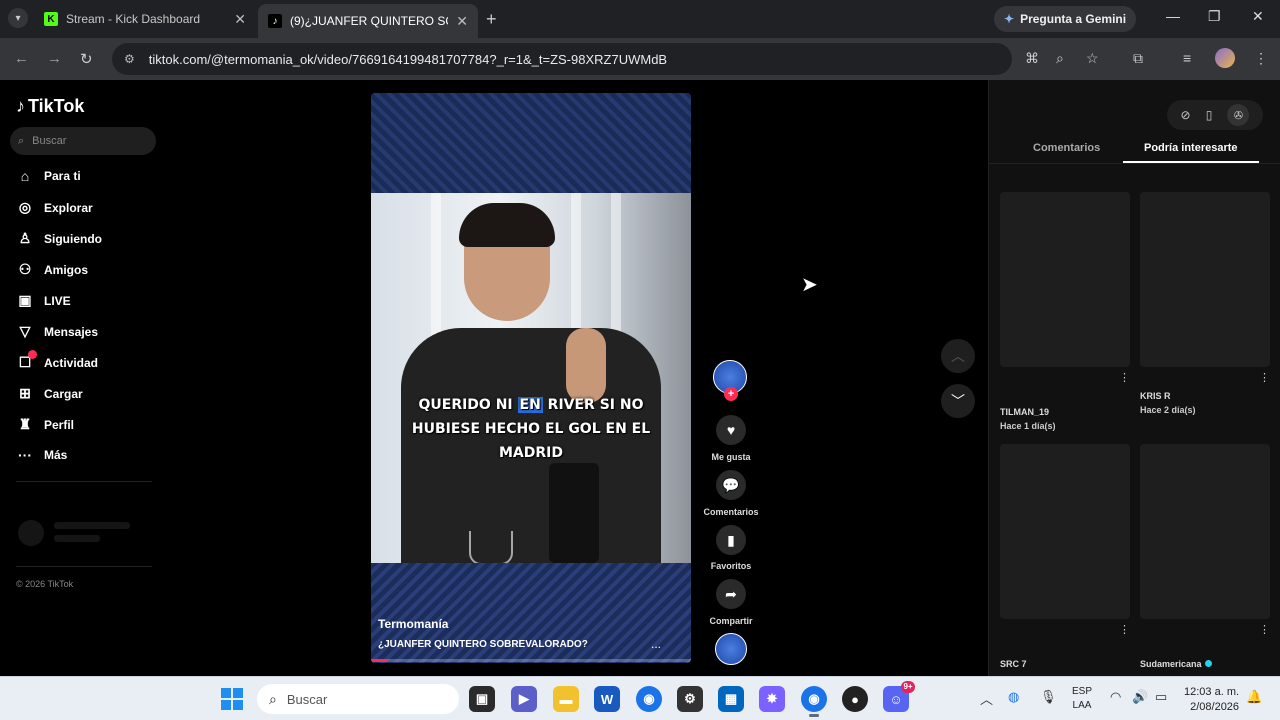 This screenshot has width=1280, height=720. What do you see at coordinates (57, 360) in the screenshot?
I see `nav-actividad: ☐ Actividad` at bounding box center [57, 360].